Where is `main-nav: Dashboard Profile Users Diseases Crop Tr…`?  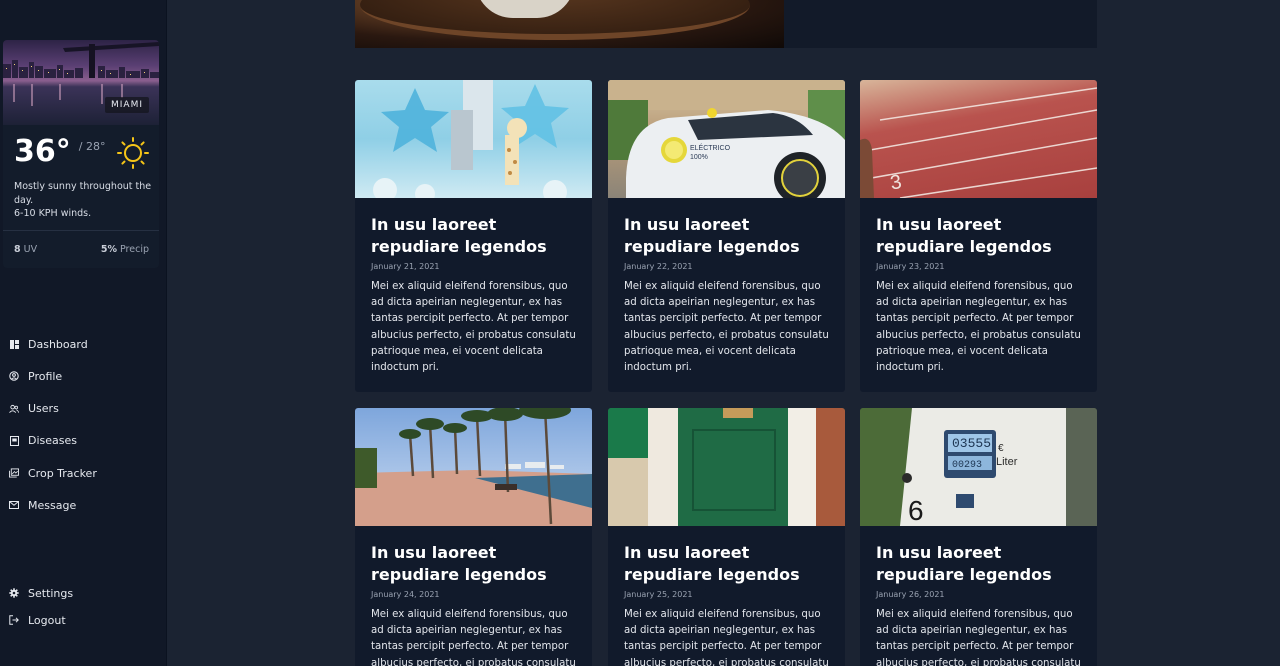
main-nav: Dashboard Profile Users Diseases Crop Tr… is located at coordinates (53, 433).